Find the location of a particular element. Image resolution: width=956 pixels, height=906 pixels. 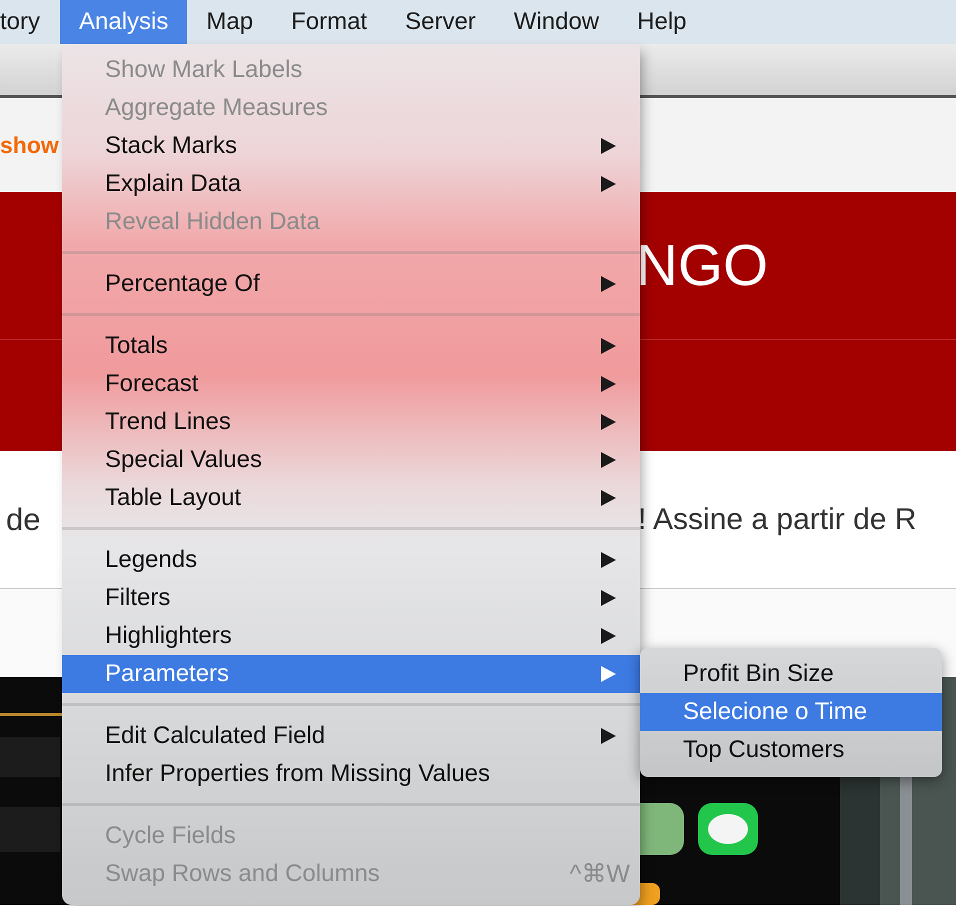

menu-bar-item: Format is located at coordinates (329, 22).